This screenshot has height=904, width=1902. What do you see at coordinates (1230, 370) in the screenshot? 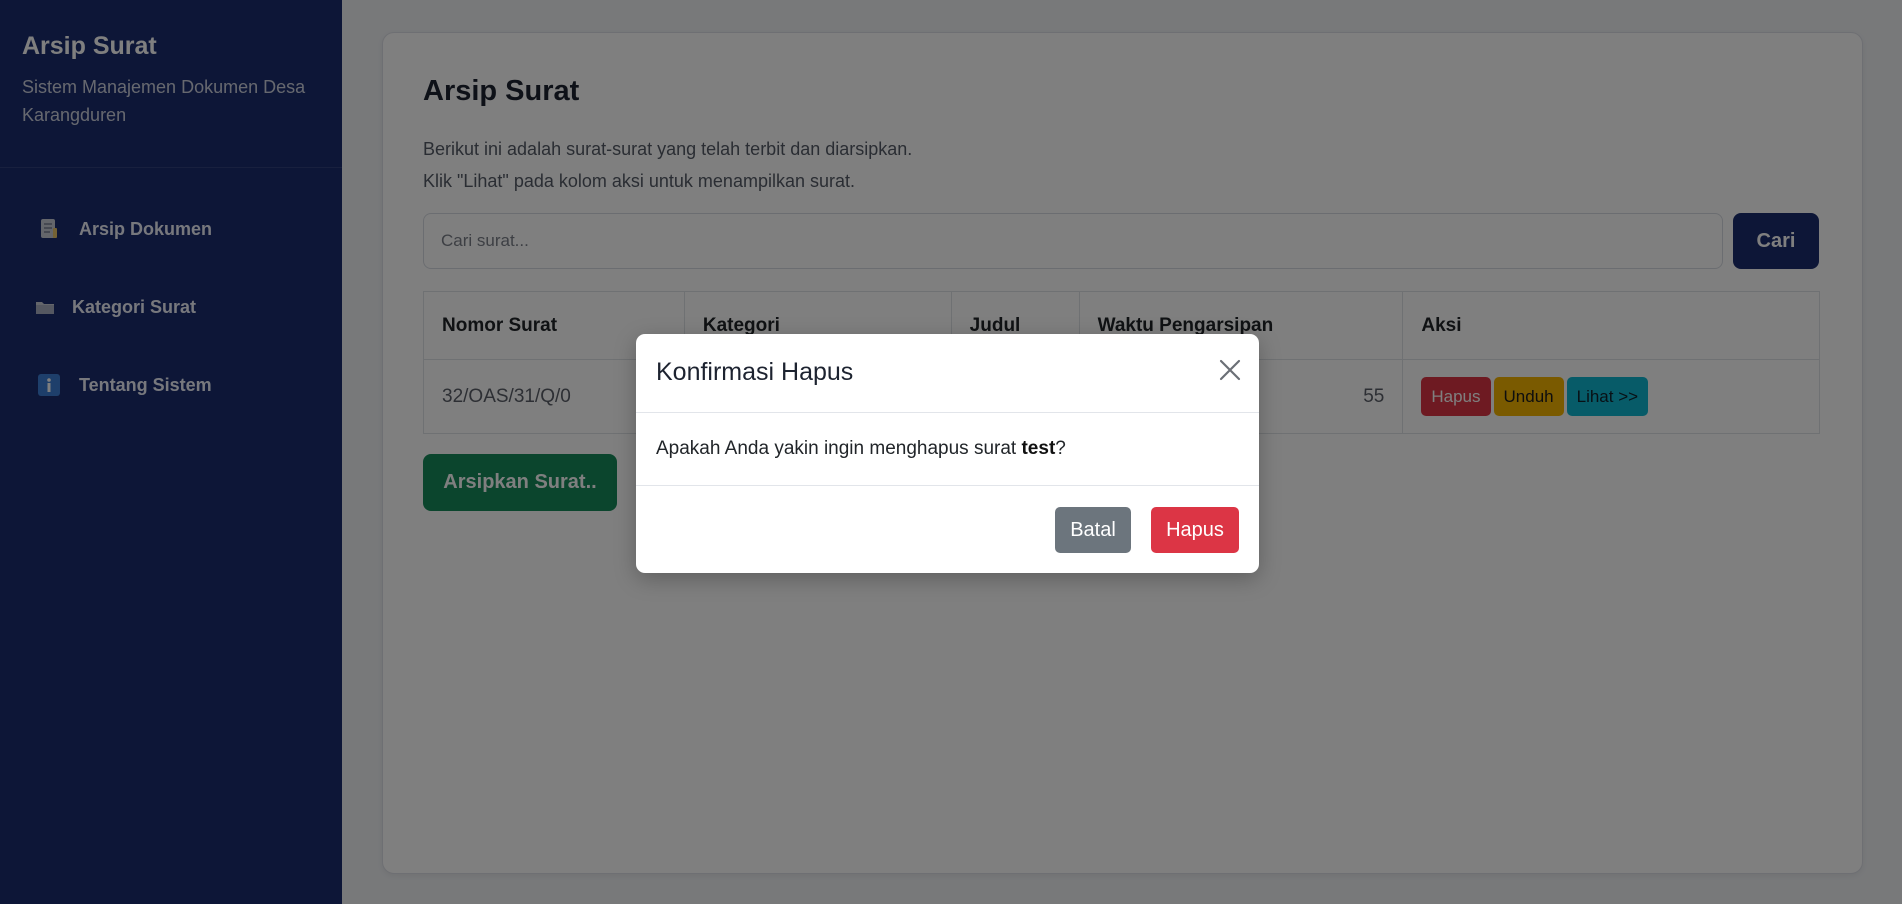
I see `close-icon` at bounding box center [1230, 370].